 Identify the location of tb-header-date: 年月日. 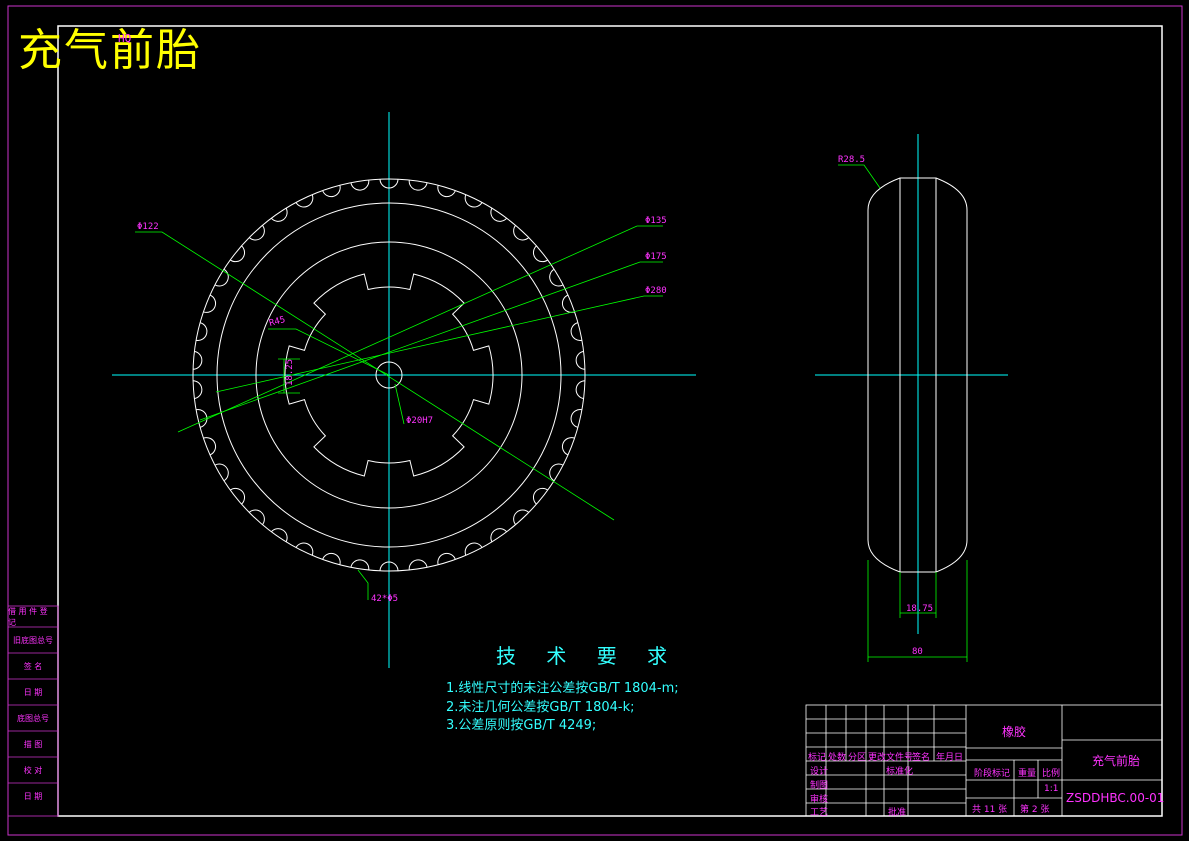
(950, 758).